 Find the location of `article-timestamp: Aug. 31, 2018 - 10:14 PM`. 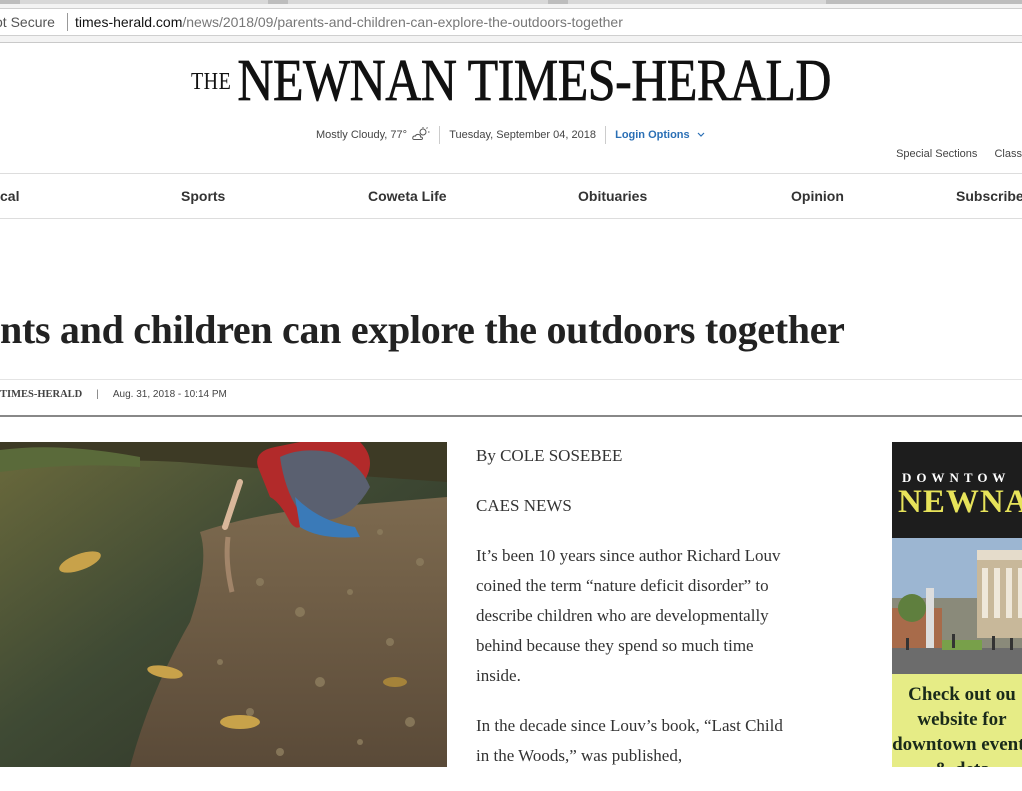

article-timestamp: Aug. 31, 2018 - 10:14 PM is located at coordinates (169, 394).